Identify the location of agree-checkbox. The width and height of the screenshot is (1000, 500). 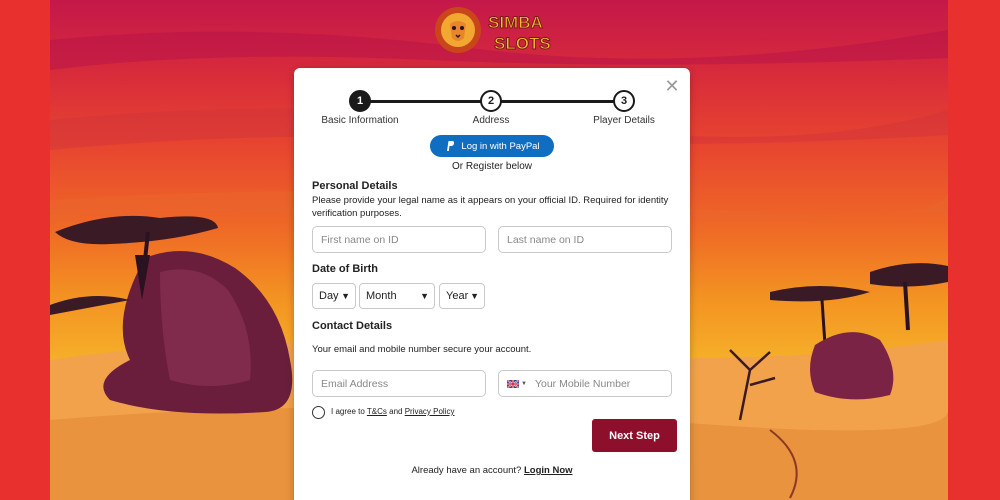
(318, 412).